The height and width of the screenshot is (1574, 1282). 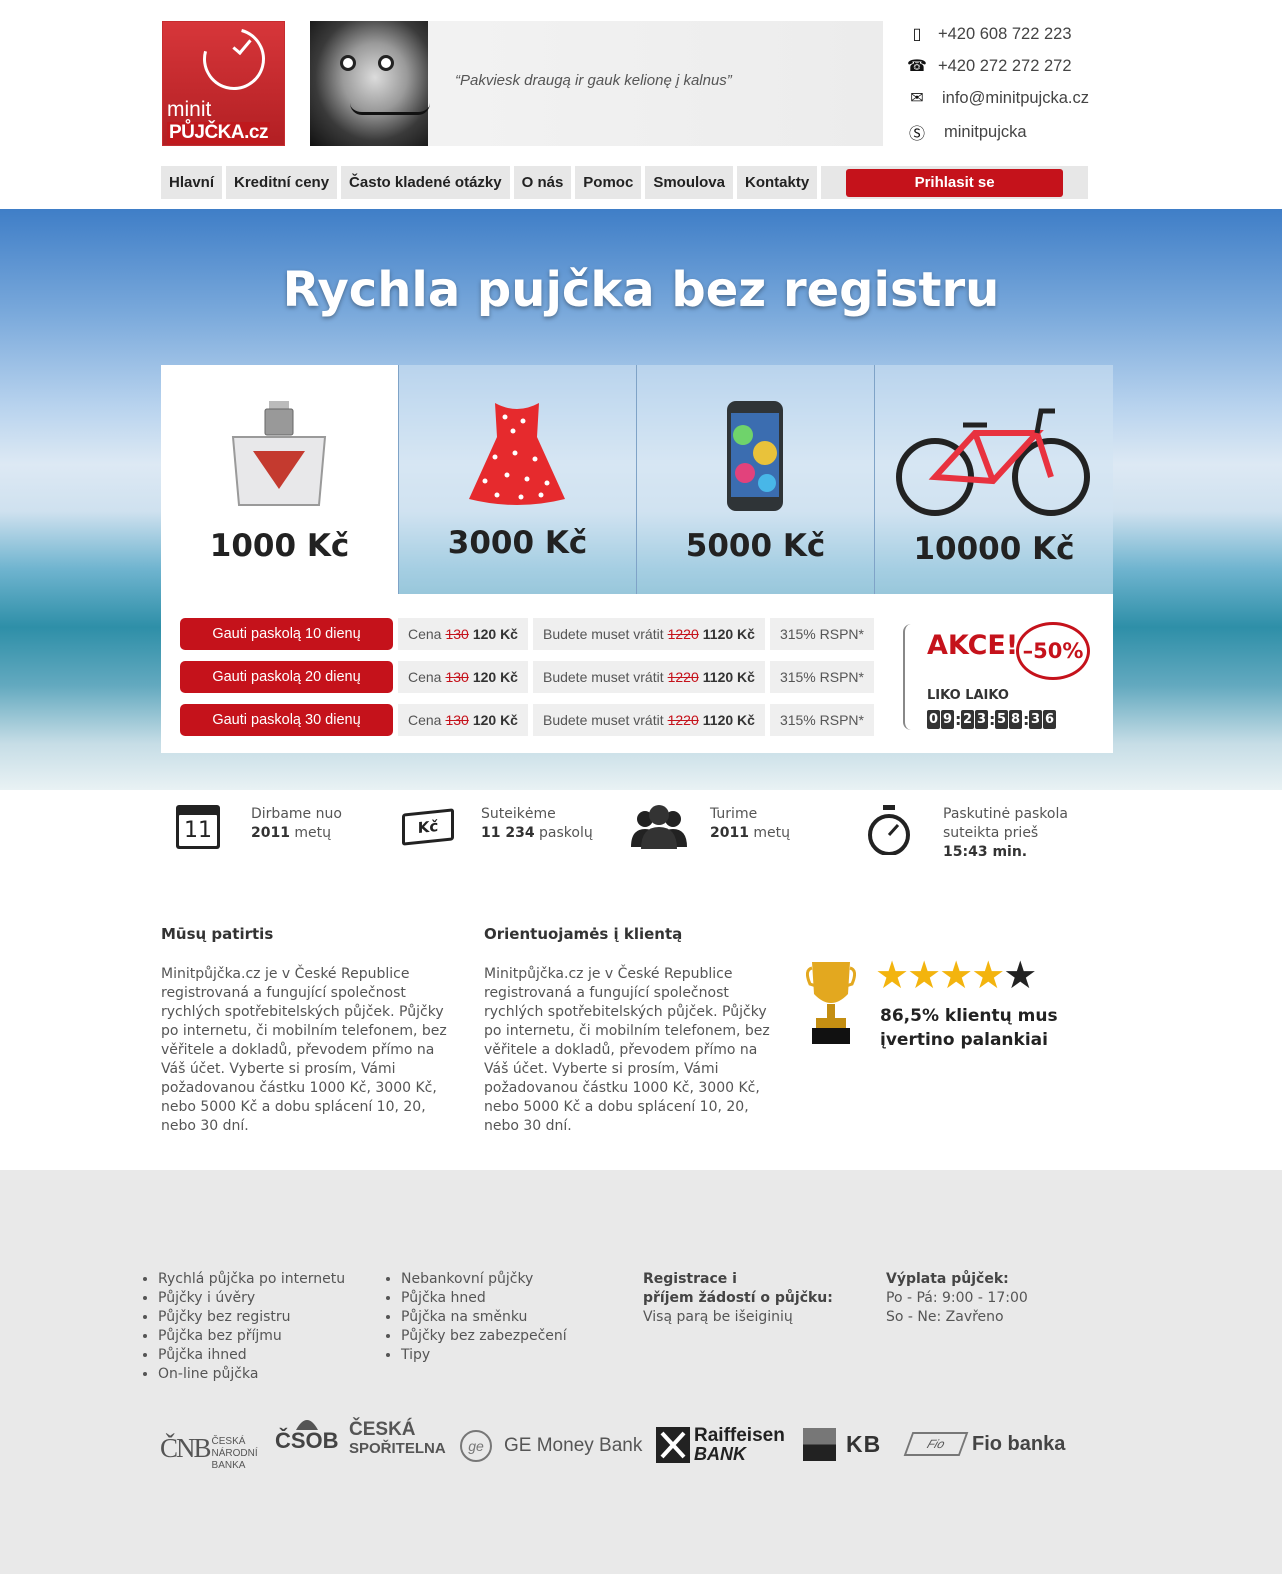 What do you see at coordinates (1020, 975) in the screenshot?
I see `half-star-icon: ★` at bounding box center [1020, 975].